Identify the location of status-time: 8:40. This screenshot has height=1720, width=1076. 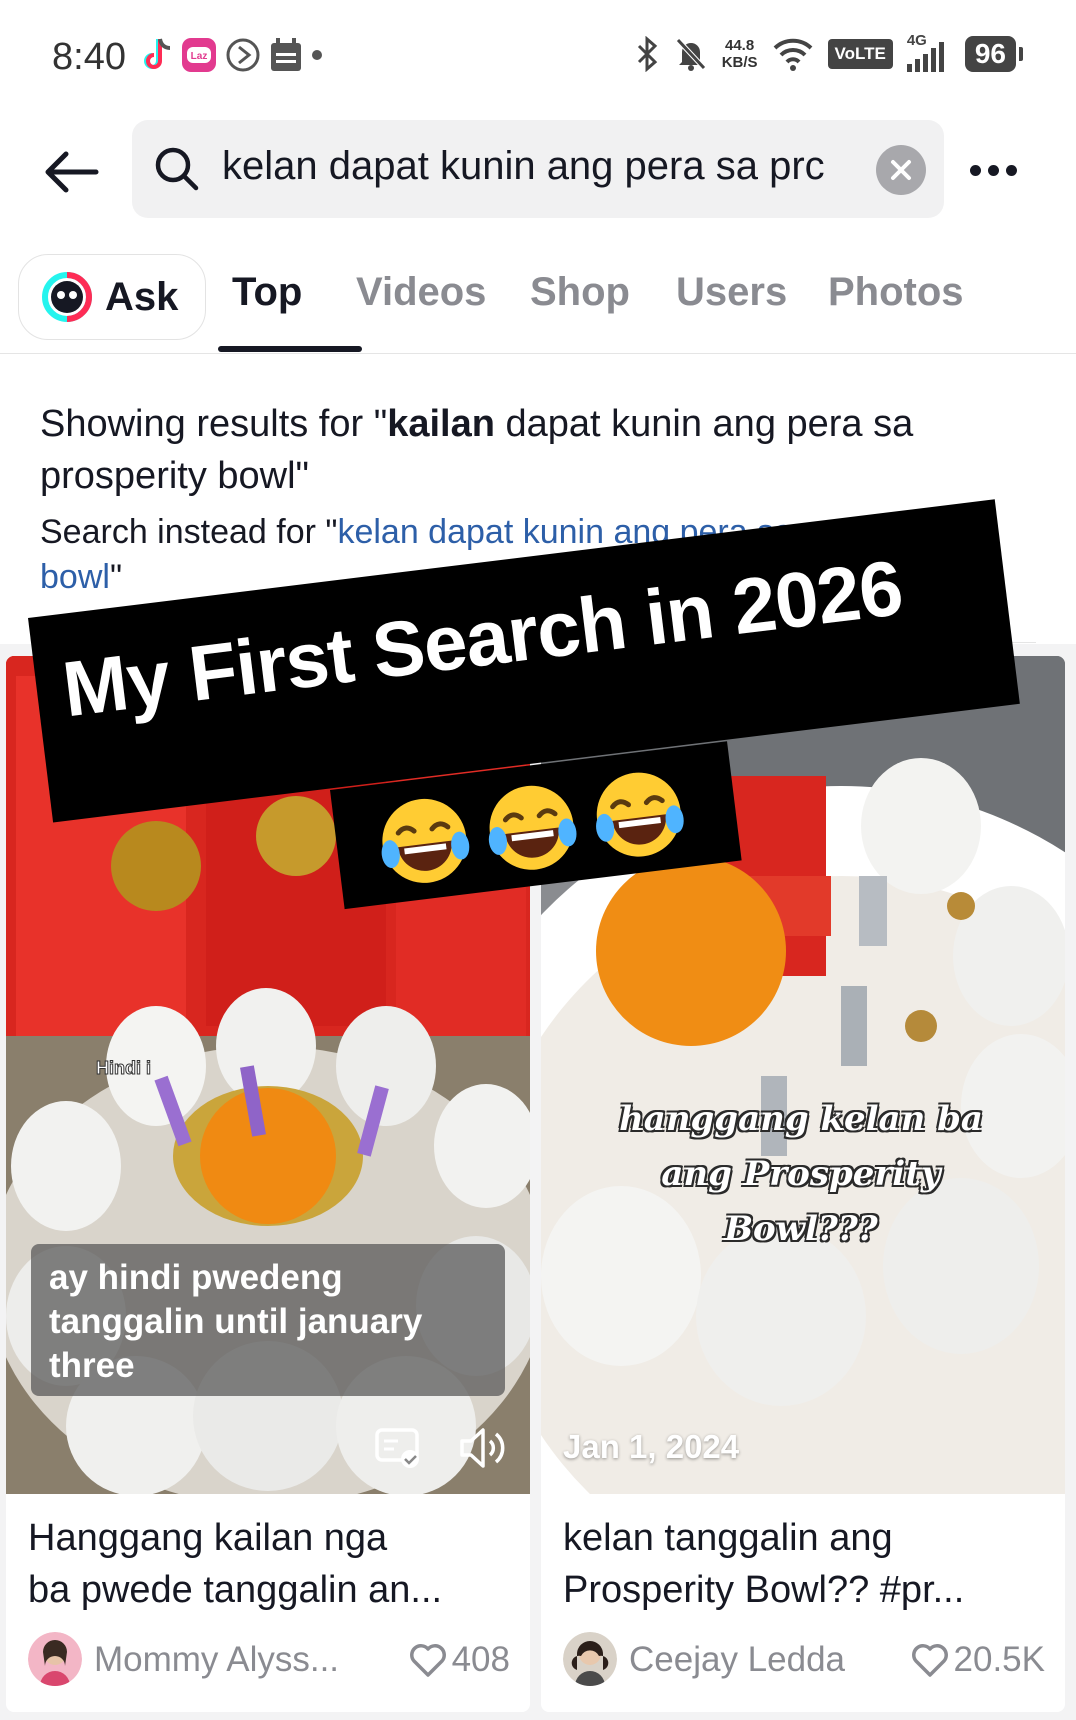
(89, 57).